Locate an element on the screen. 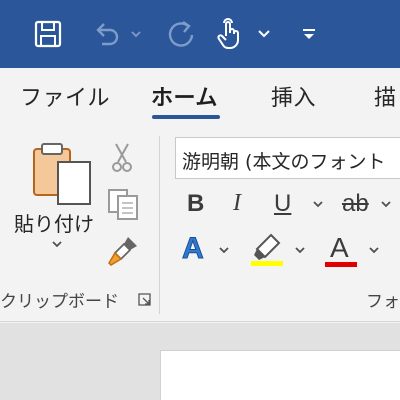  redo-button is located at coordinates (181, 34).